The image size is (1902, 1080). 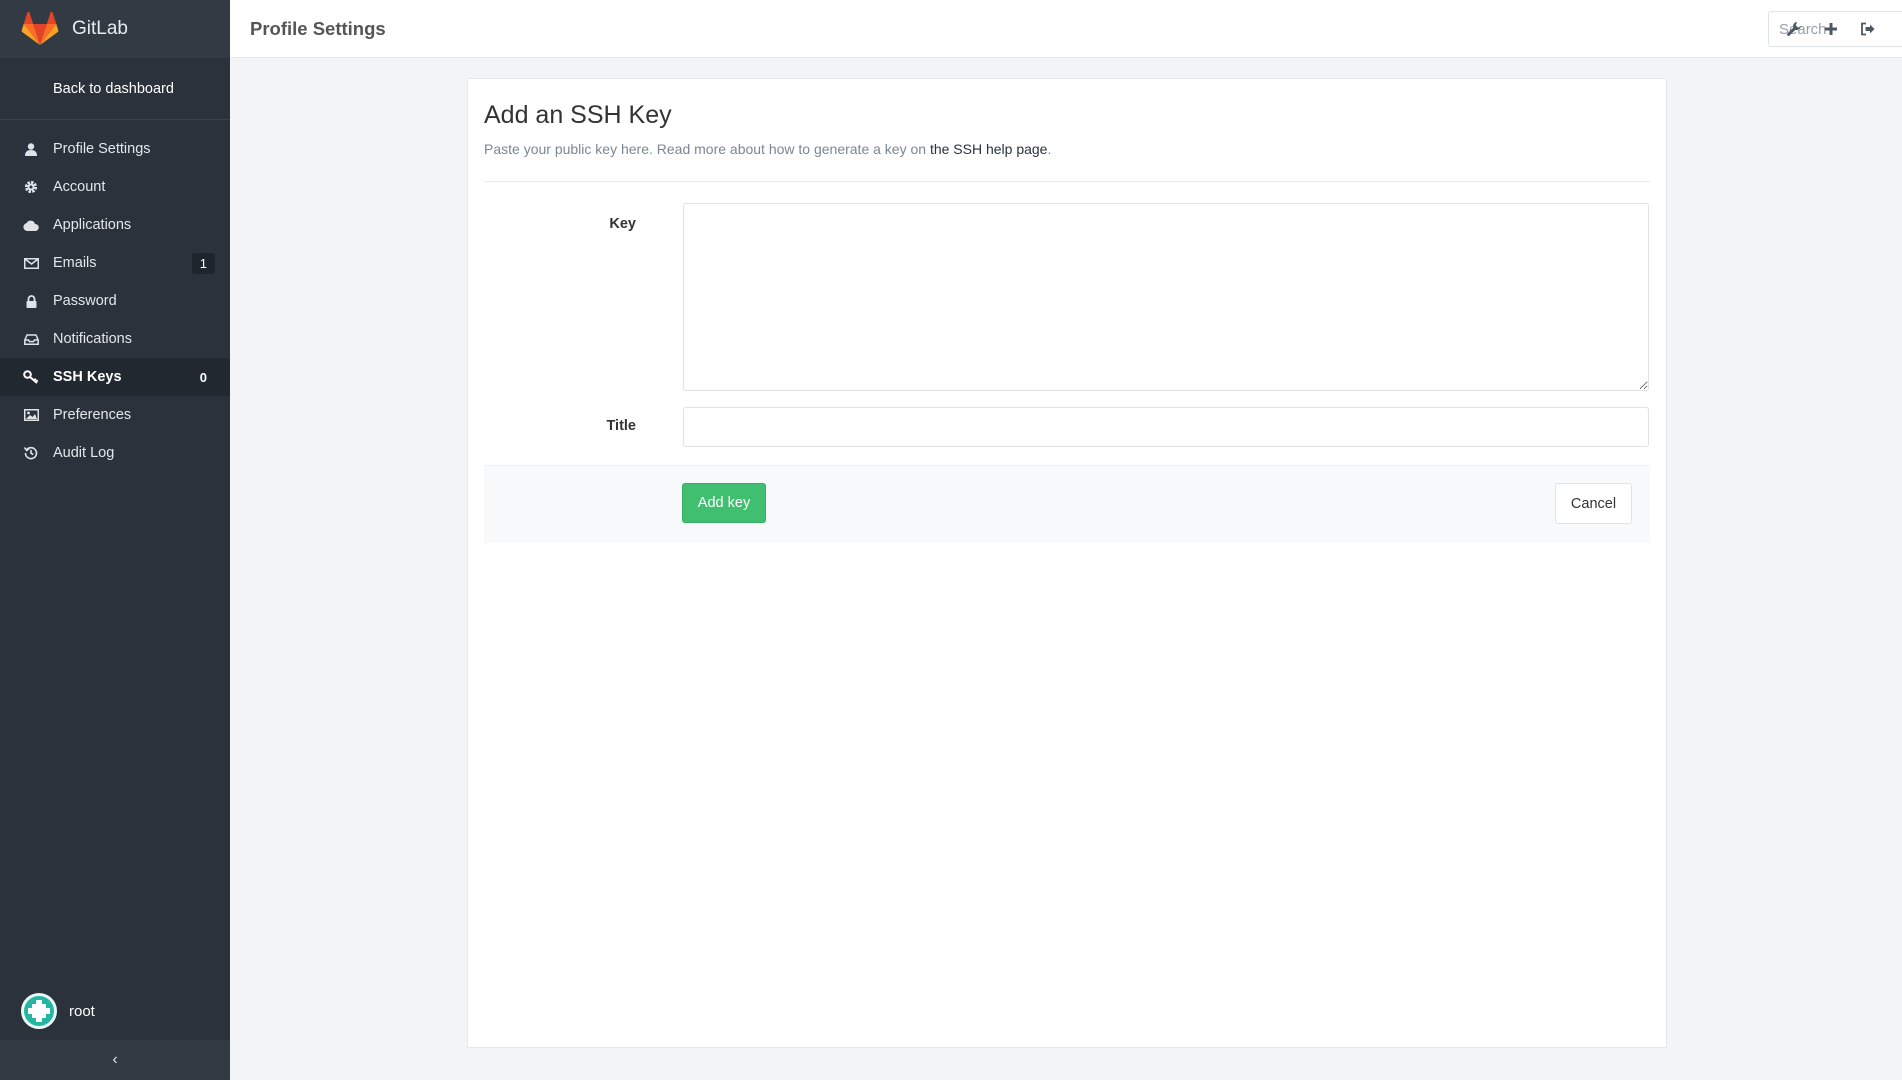 What do you see at coordinates (1868, 29) in the screenshot?
I see `sign-out-icon` at bounding box center [1868, 29].